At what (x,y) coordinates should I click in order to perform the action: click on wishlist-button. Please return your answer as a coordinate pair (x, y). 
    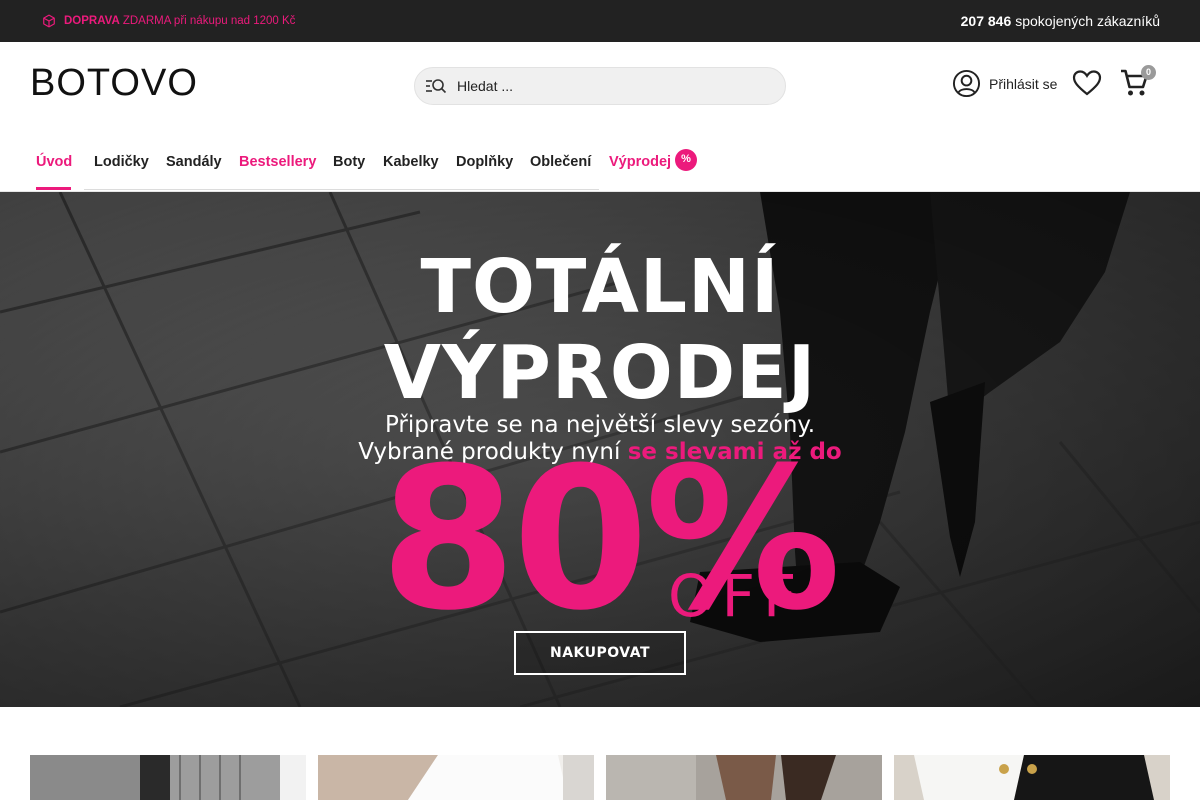
    Looking at the image, I should click on (1087, 85).